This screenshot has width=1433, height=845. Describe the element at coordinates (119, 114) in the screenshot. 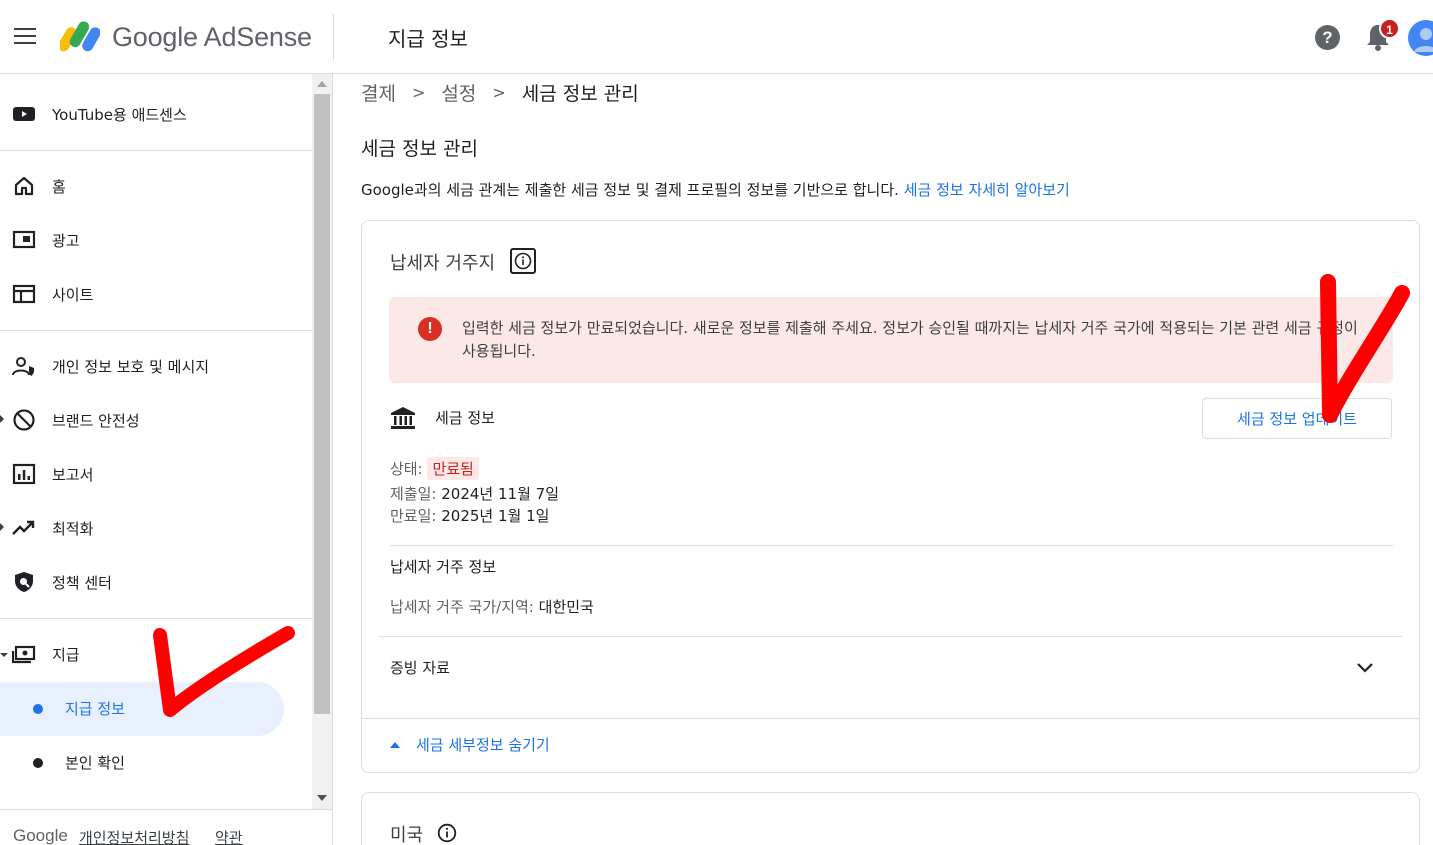

I see `sidebar-item-label: YouTube용 애드센스` at that location.